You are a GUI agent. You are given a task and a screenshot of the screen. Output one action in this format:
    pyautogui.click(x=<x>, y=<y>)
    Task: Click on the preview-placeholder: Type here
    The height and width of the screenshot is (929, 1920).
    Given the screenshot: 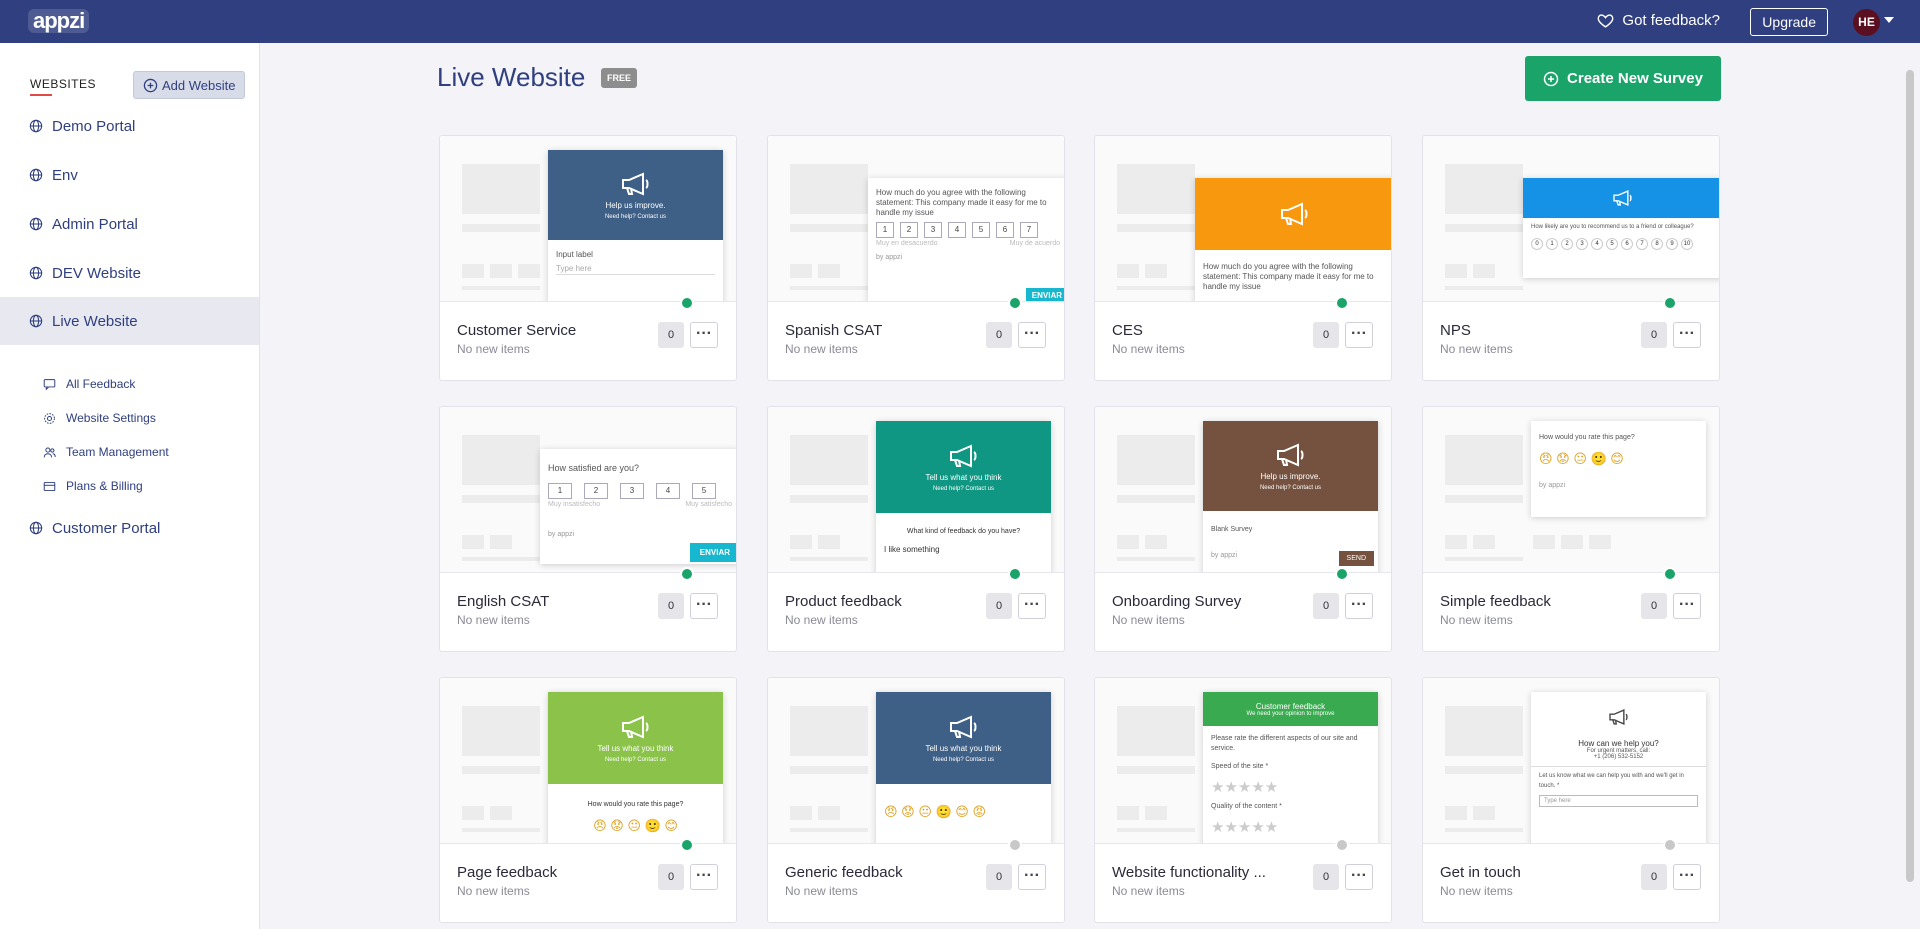 What is the action you would take?
    pyautogui.click(x=1618, y=801)
    